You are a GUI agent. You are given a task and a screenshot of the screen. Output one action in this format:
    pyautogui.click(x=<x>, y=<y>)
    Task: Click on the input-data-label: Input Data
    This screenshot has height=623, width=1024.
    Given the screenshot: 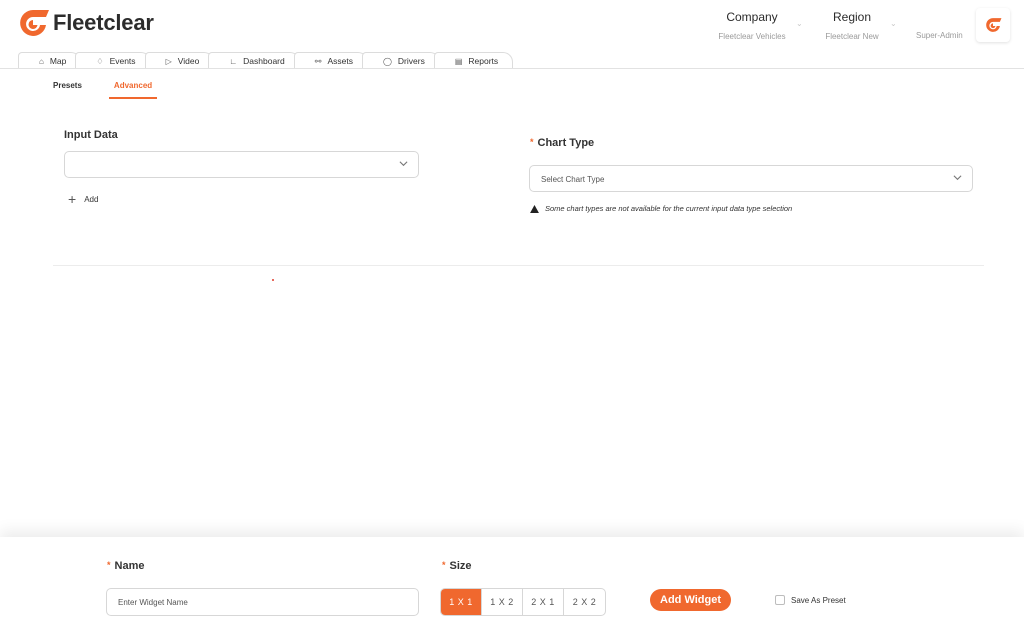 What is the action you would take?
    pyautogui.click(x=91, y=135)
    